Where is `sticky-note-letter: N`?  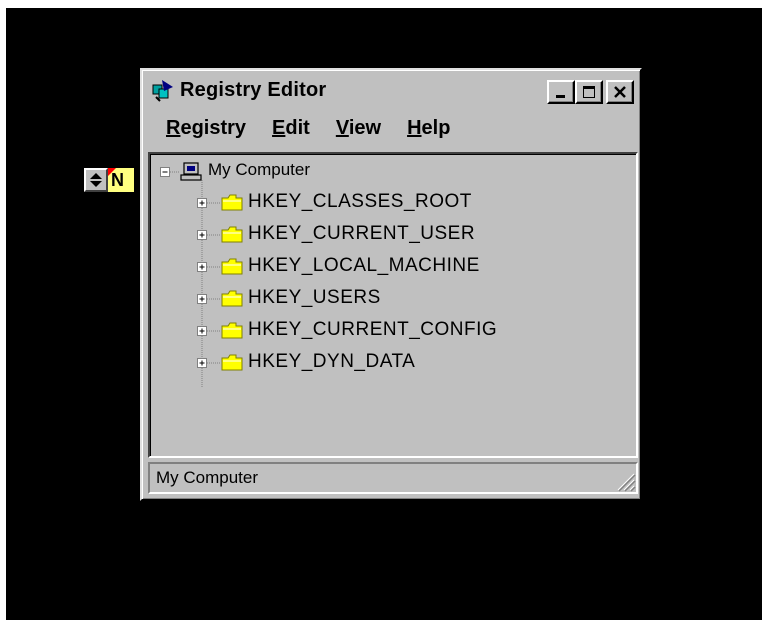
sticky-note-letter: N is located at coordinates (117, 180).